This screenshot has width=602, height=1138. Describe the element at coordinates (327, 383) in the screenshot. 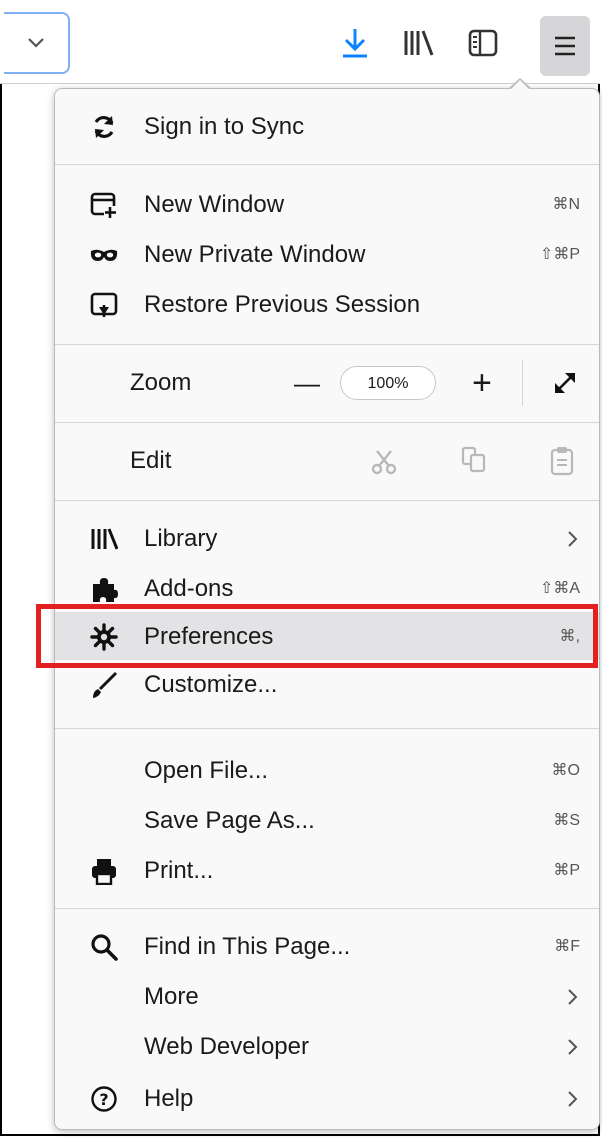

I see `menu-item-zoom: Zoom — +` at that location.